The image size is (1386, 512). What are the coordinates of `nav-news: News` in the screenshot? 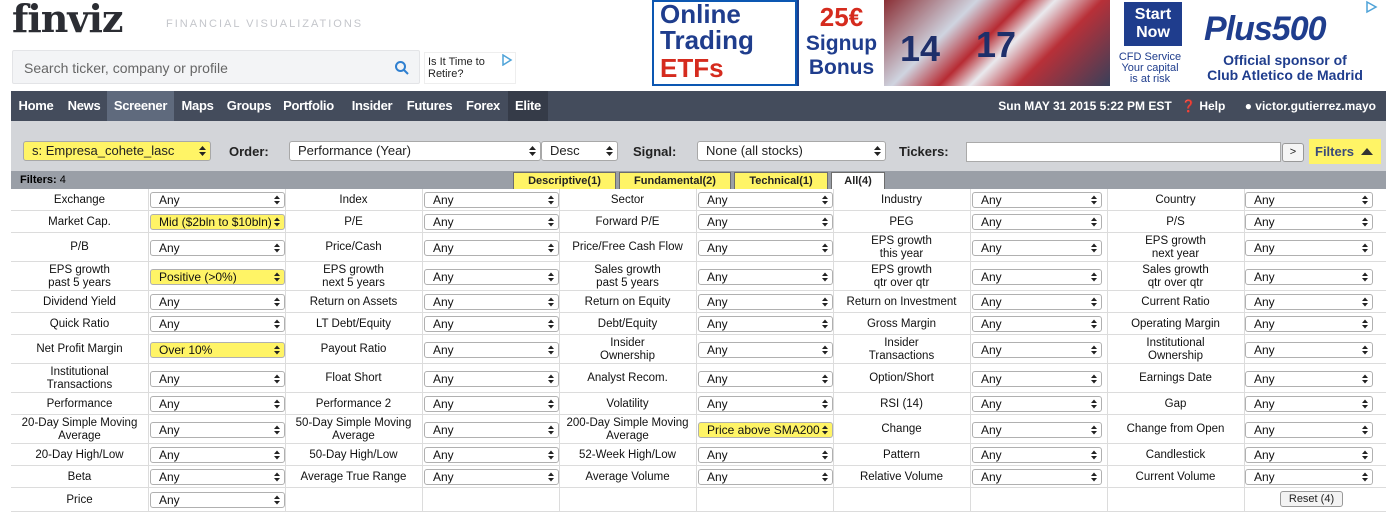 It's located at (84, 106).